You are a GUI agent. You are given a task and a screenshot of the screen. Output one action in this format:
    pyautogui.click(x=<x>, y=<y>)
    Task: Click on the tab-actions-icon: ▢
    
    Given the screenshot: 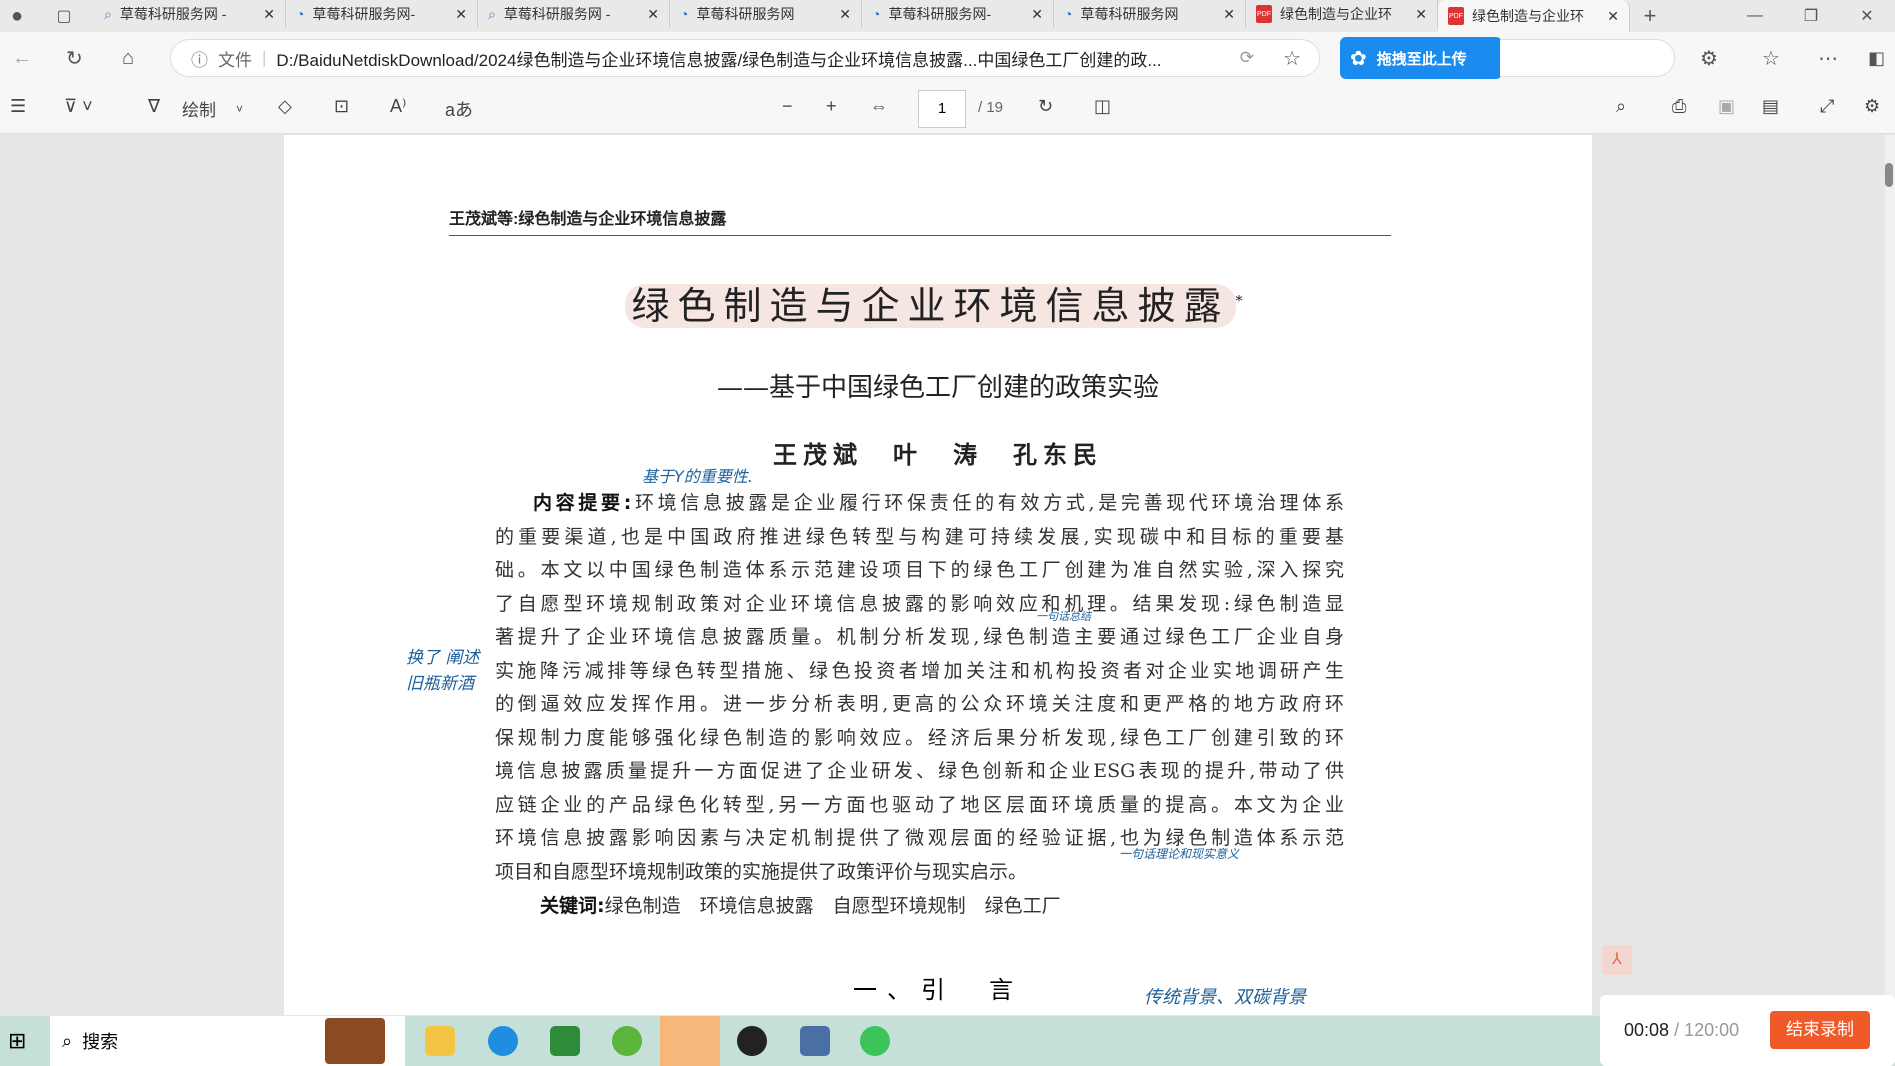 What is the action you would take?
    pyautogui.click(x=64, y=16)
    